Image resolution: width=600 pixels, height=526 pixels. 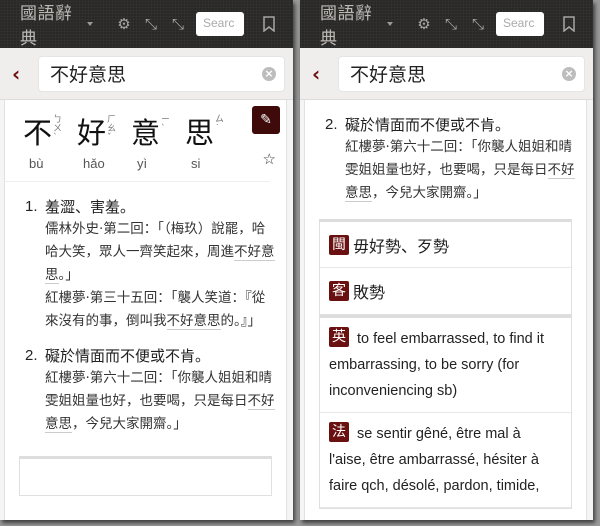 I want to click on heading-char: 不ㄅㄨˋ, so click(x=50, y=131).